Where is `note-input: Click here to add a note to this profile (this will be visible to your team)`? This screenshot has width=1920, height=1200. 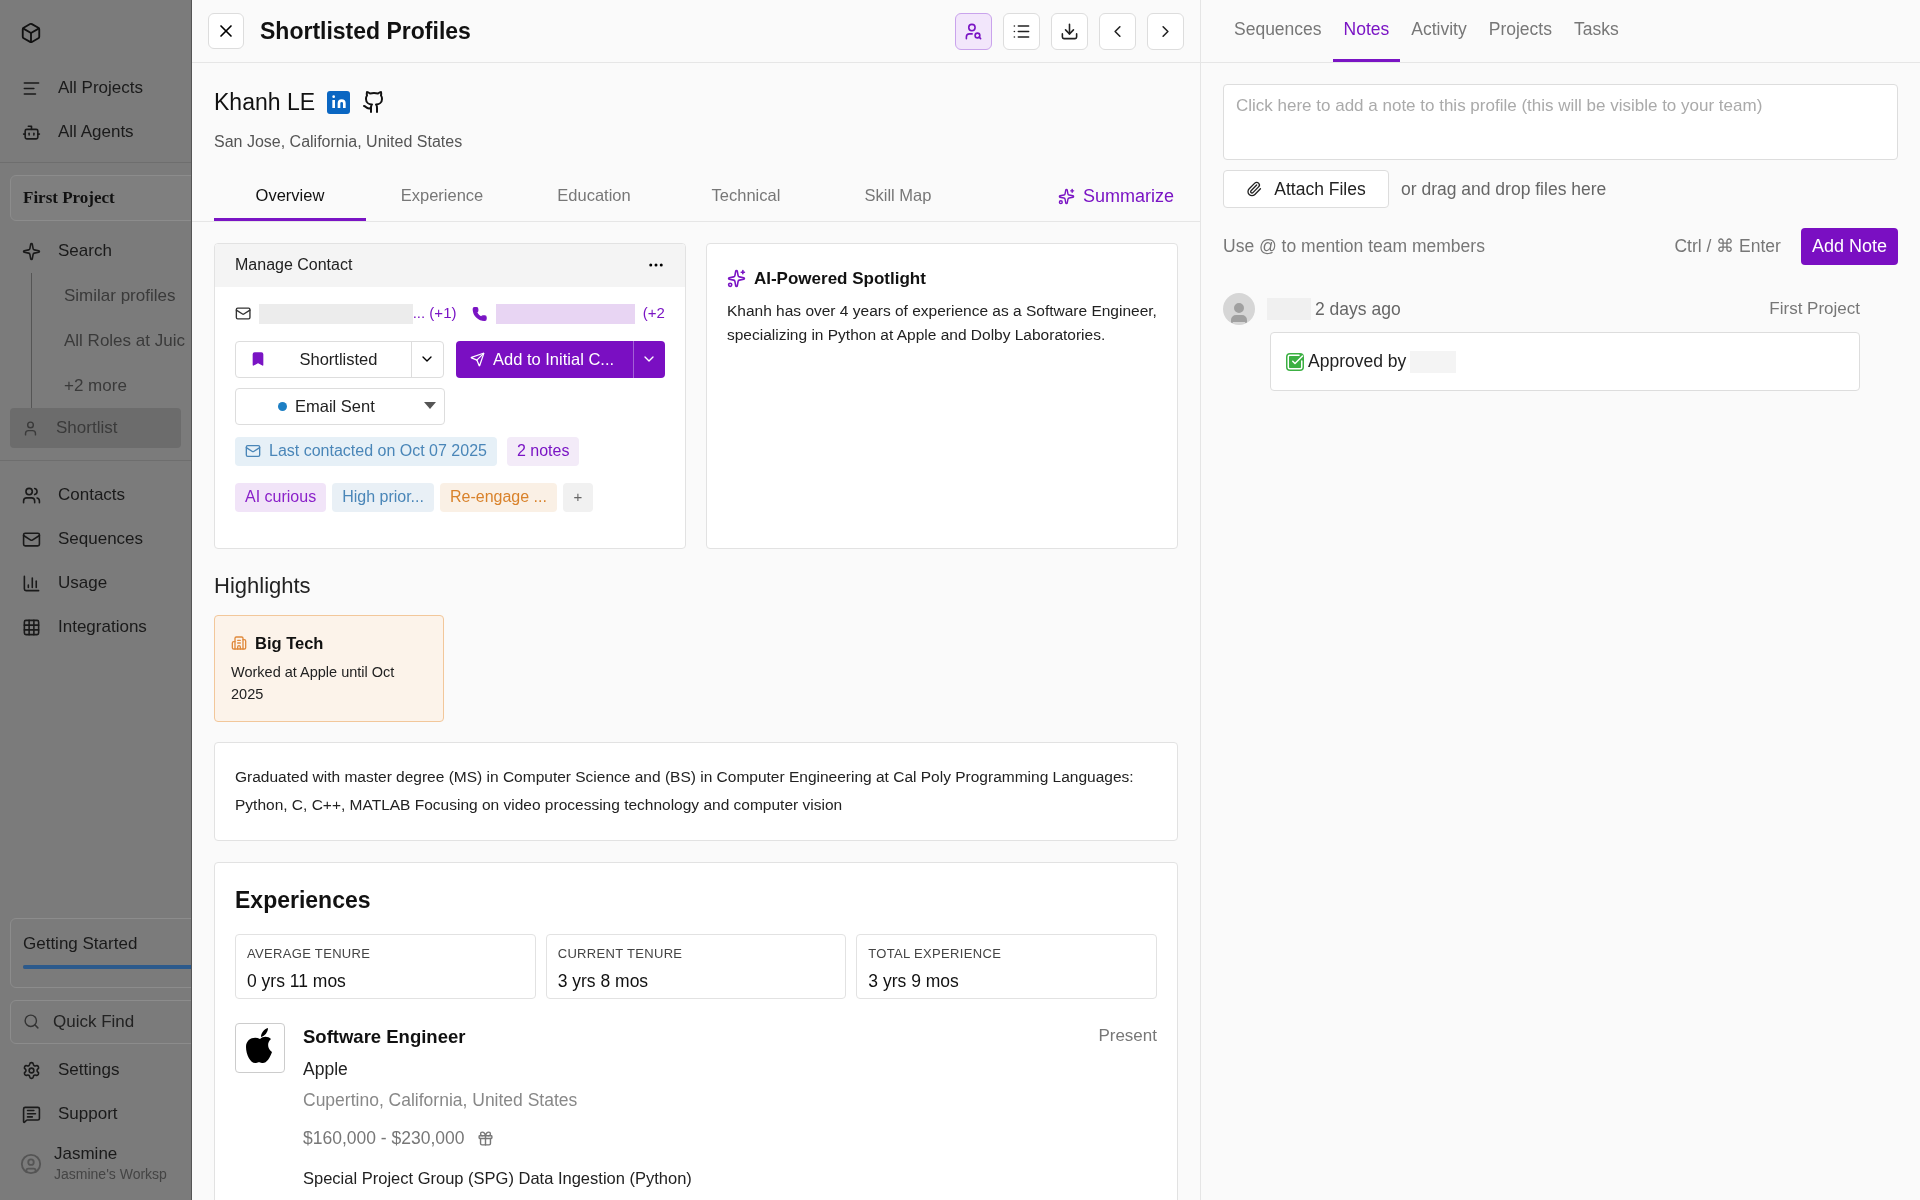 note-input: Click here to add a note to this profile (this will be visible to your team) is located at coordinates (1560, 122).